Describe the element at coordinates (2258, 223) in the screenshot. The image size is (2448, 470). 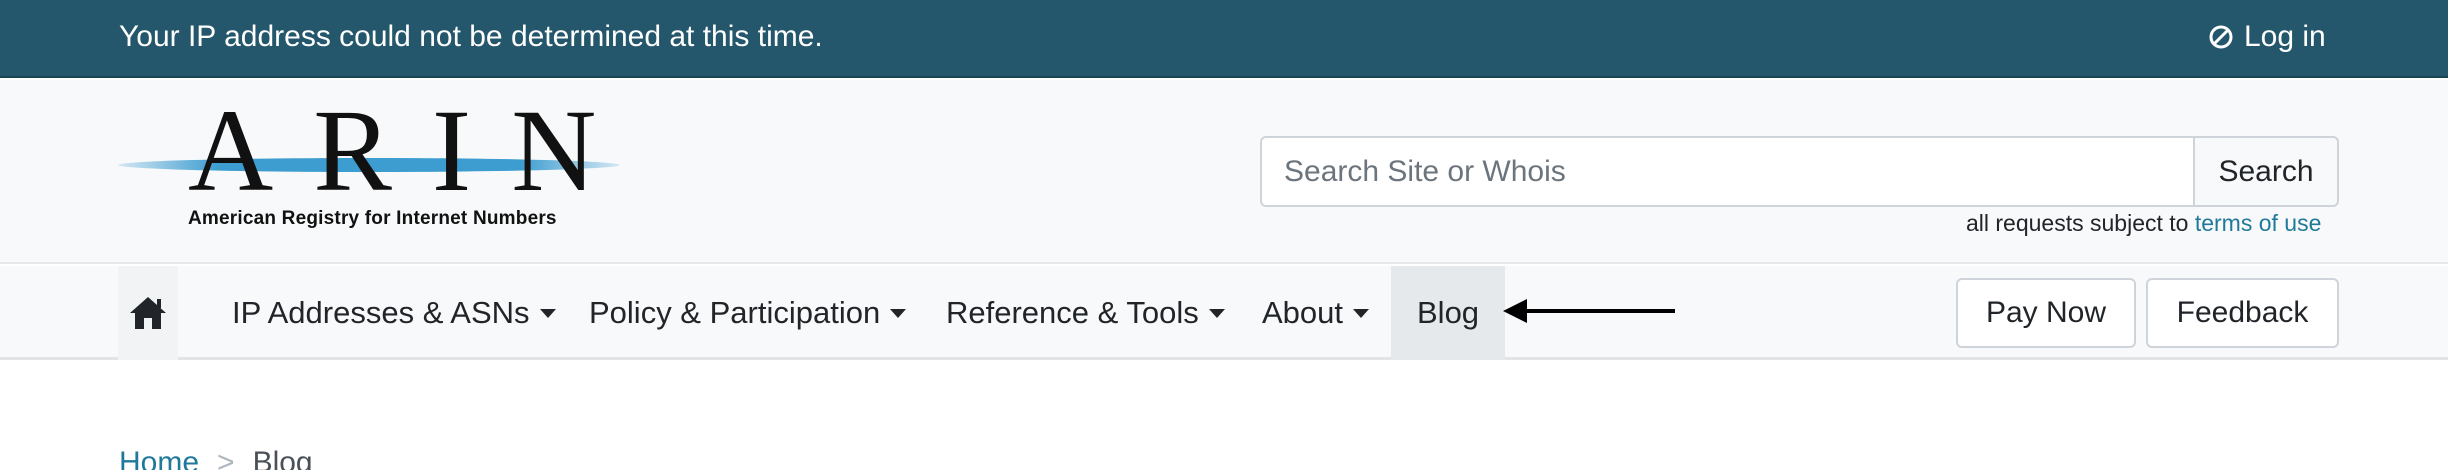
I see `terms-of-use-link: terms of use` at that location.